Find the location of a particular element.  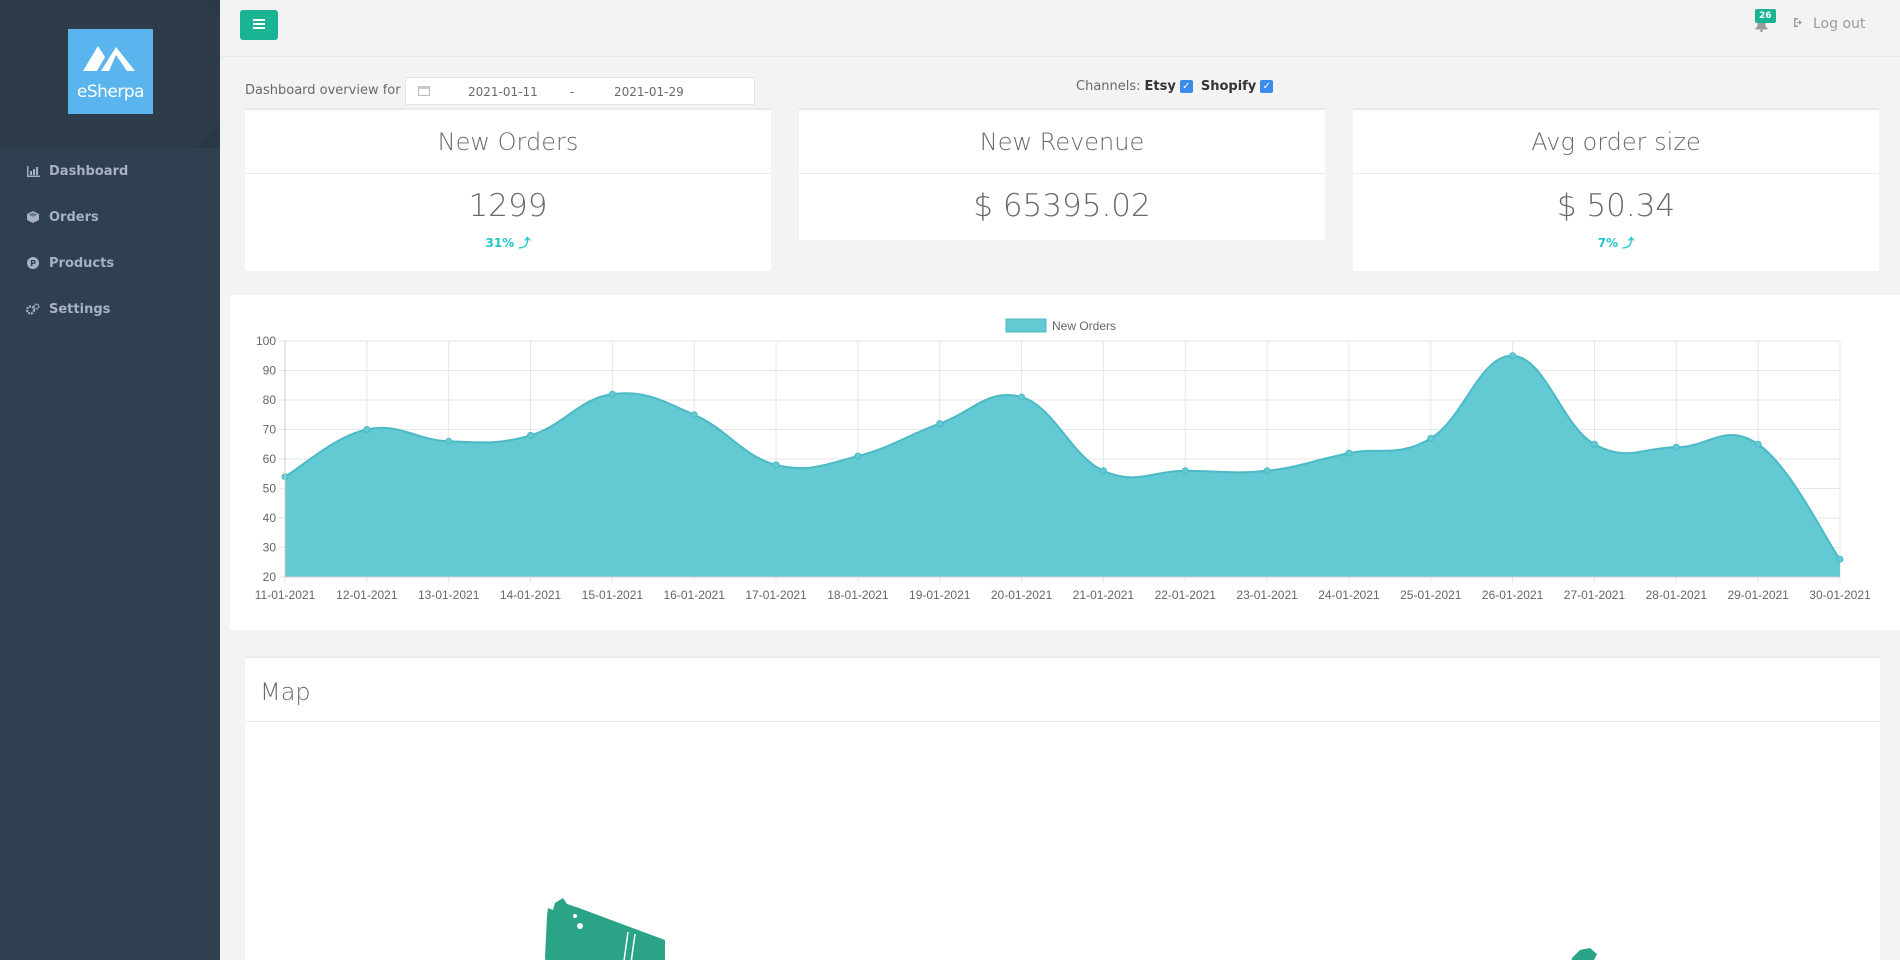

sidebar-item-settings: Settings is located at coordinates (110, 309).